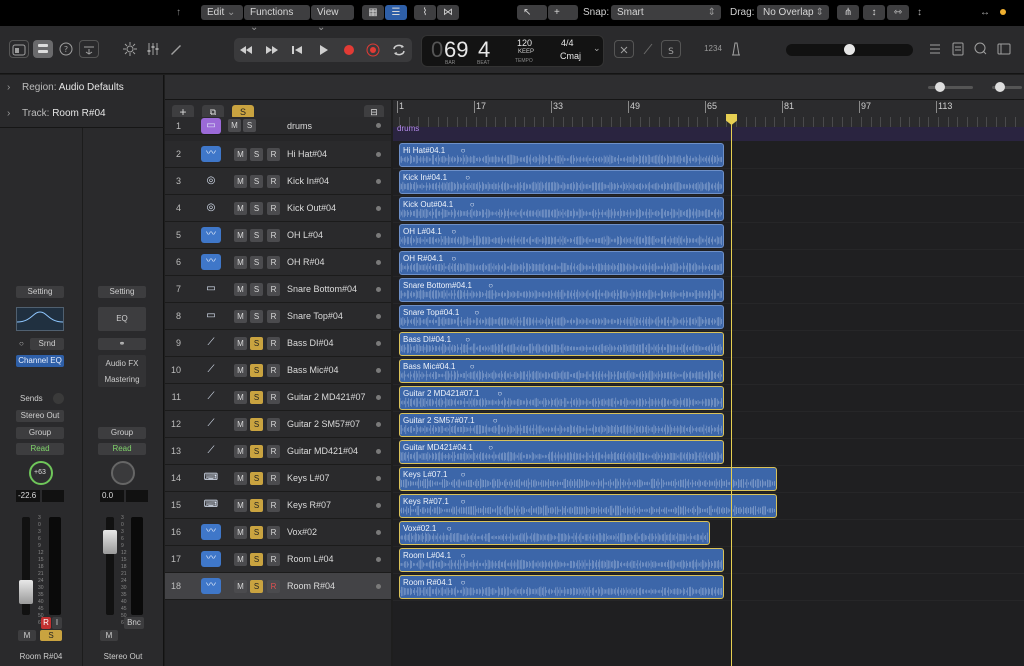 This screenshot has height=666, width=1024. What do you see at coordinates (958, 49) in the screenshot?
I see `note-pad-icon` at bounding box center [958, 49].